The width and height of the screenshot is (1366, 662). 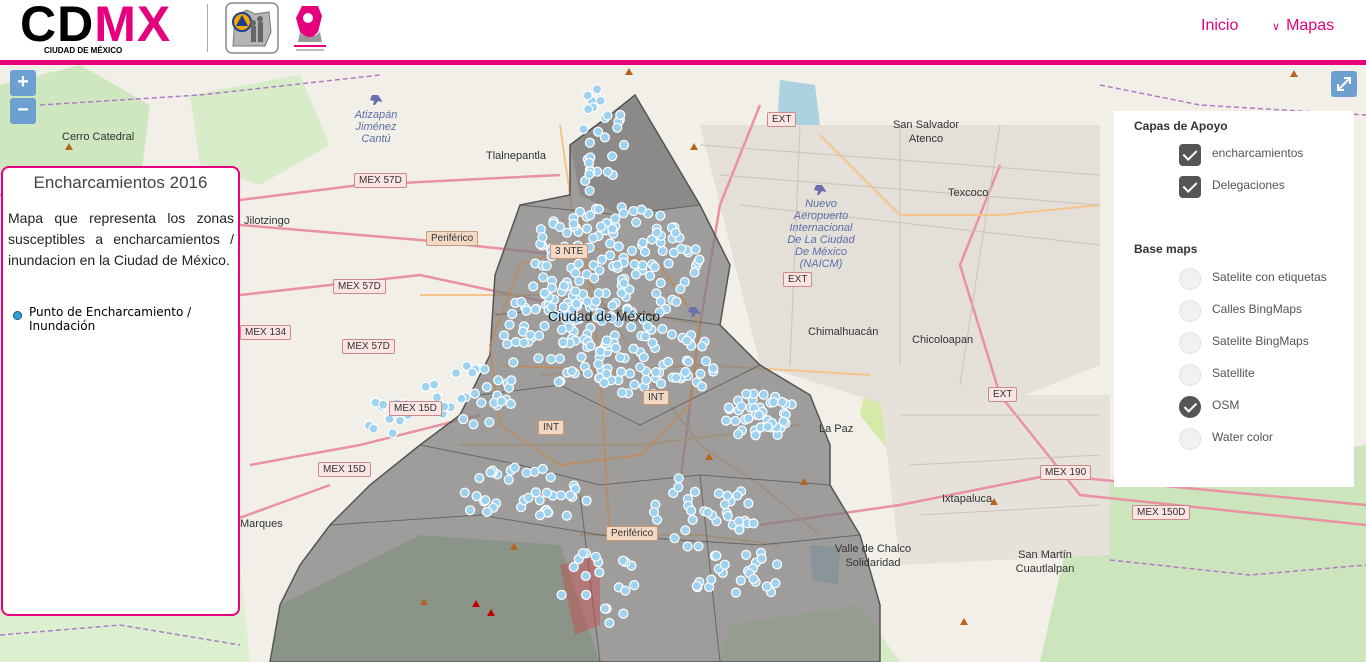 What do you see at coordinates (1344, 84) in the screenshot?
I see `fullscreen-button` at bounding box center [1344, 84].